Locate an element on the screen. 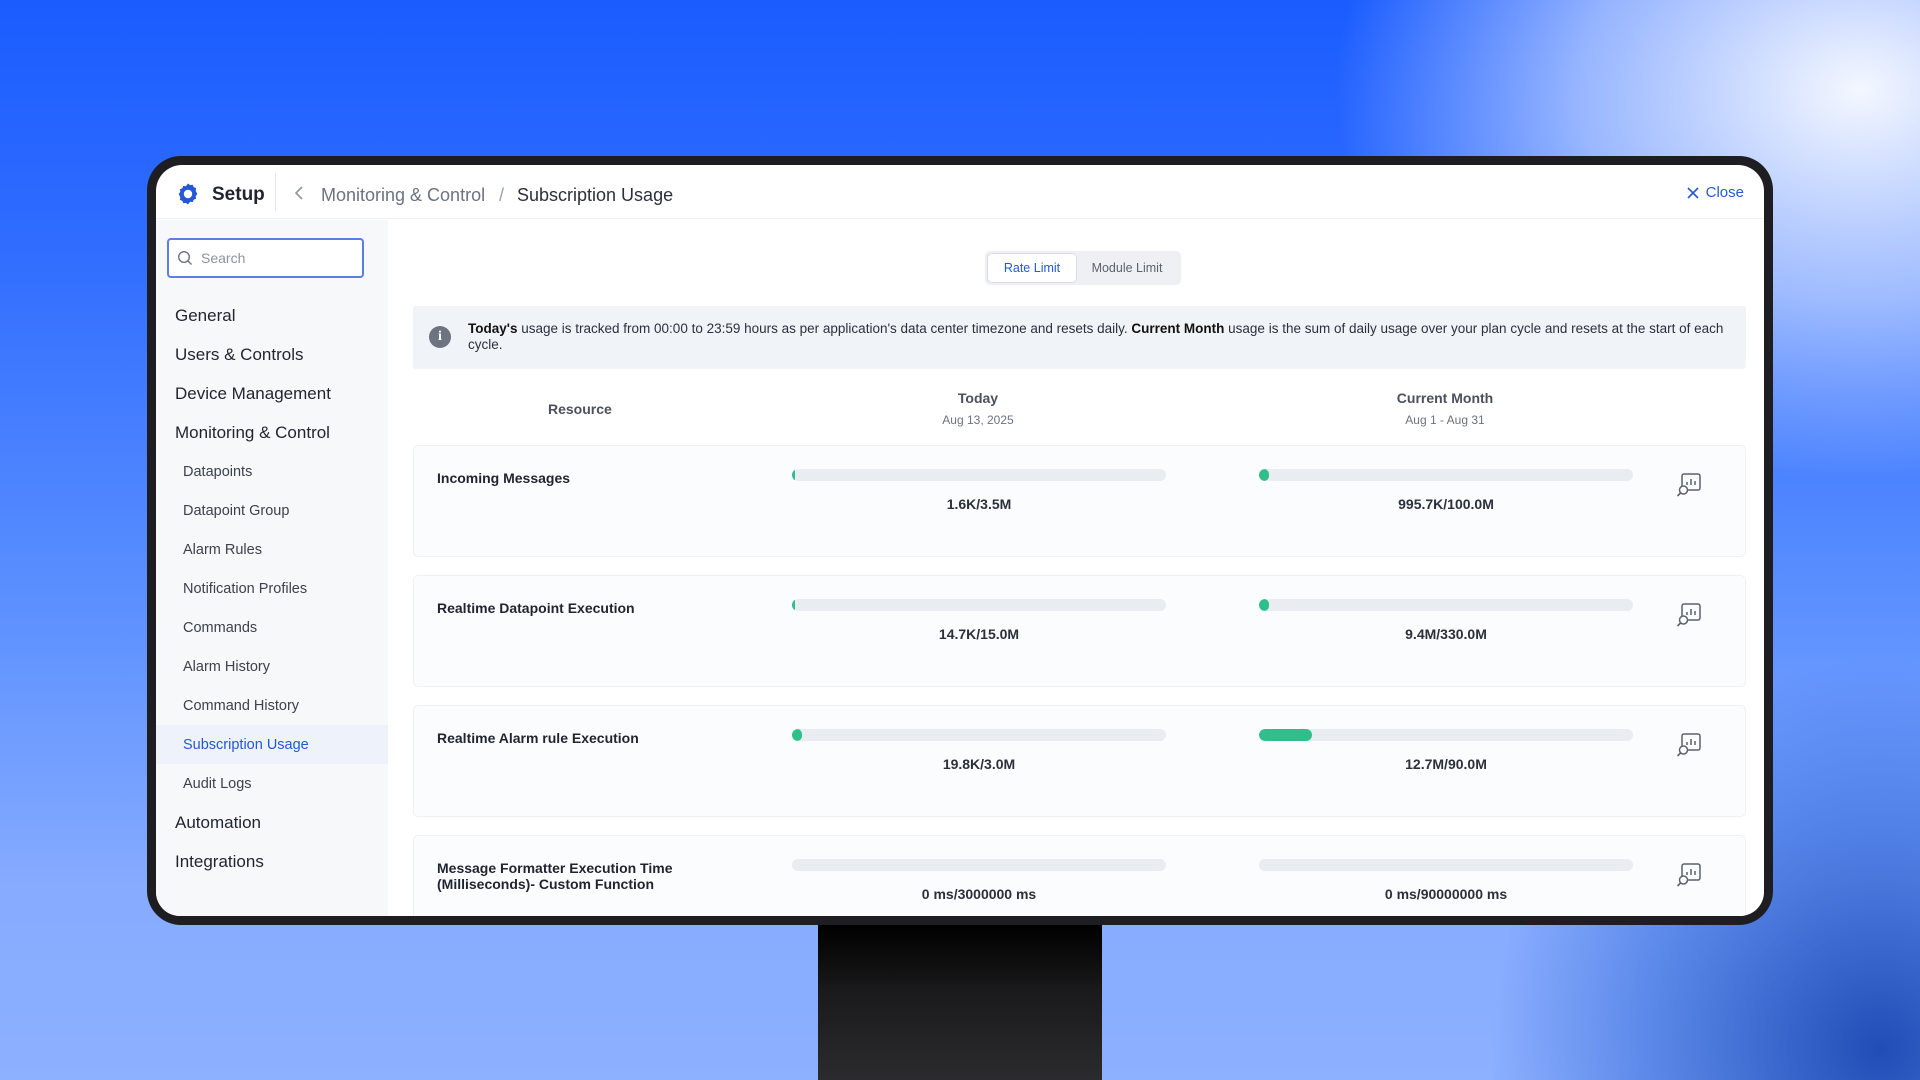 The height and width of the screenshot is (1080, 1920). month-range: Aug 1 - Aug 31 is located at coordinates (1445, 420).